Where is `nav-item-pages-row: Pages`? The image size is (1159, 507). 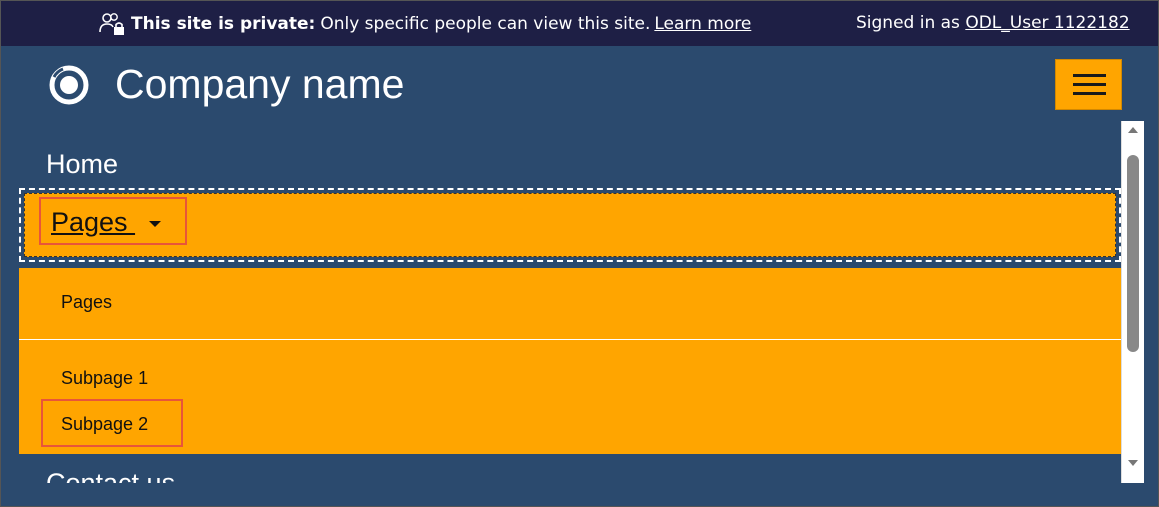 nav-item-pages-row: Pages is located at coordinates (570, 225).